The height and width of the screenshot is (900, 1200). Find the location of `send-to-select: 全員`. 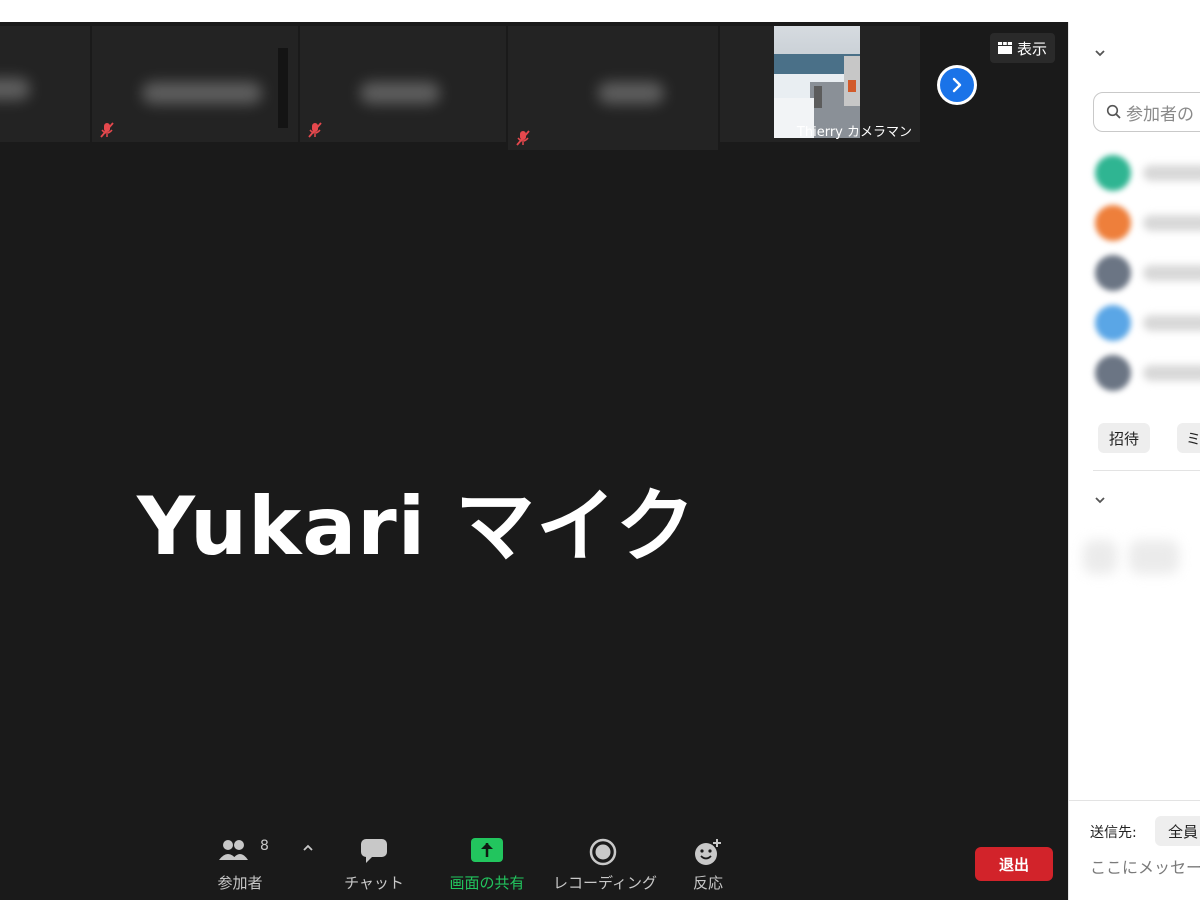

send-to-select: 全員 is located at coordinates (1177, 831).